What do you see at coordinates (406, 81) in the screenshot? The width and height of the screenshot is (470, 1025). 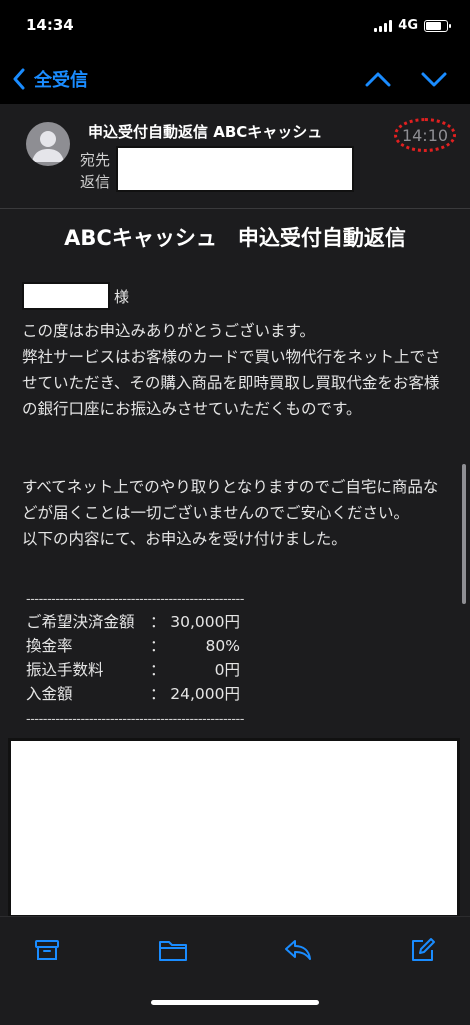 I see `message-navigation` at bounding box center [406, 81].